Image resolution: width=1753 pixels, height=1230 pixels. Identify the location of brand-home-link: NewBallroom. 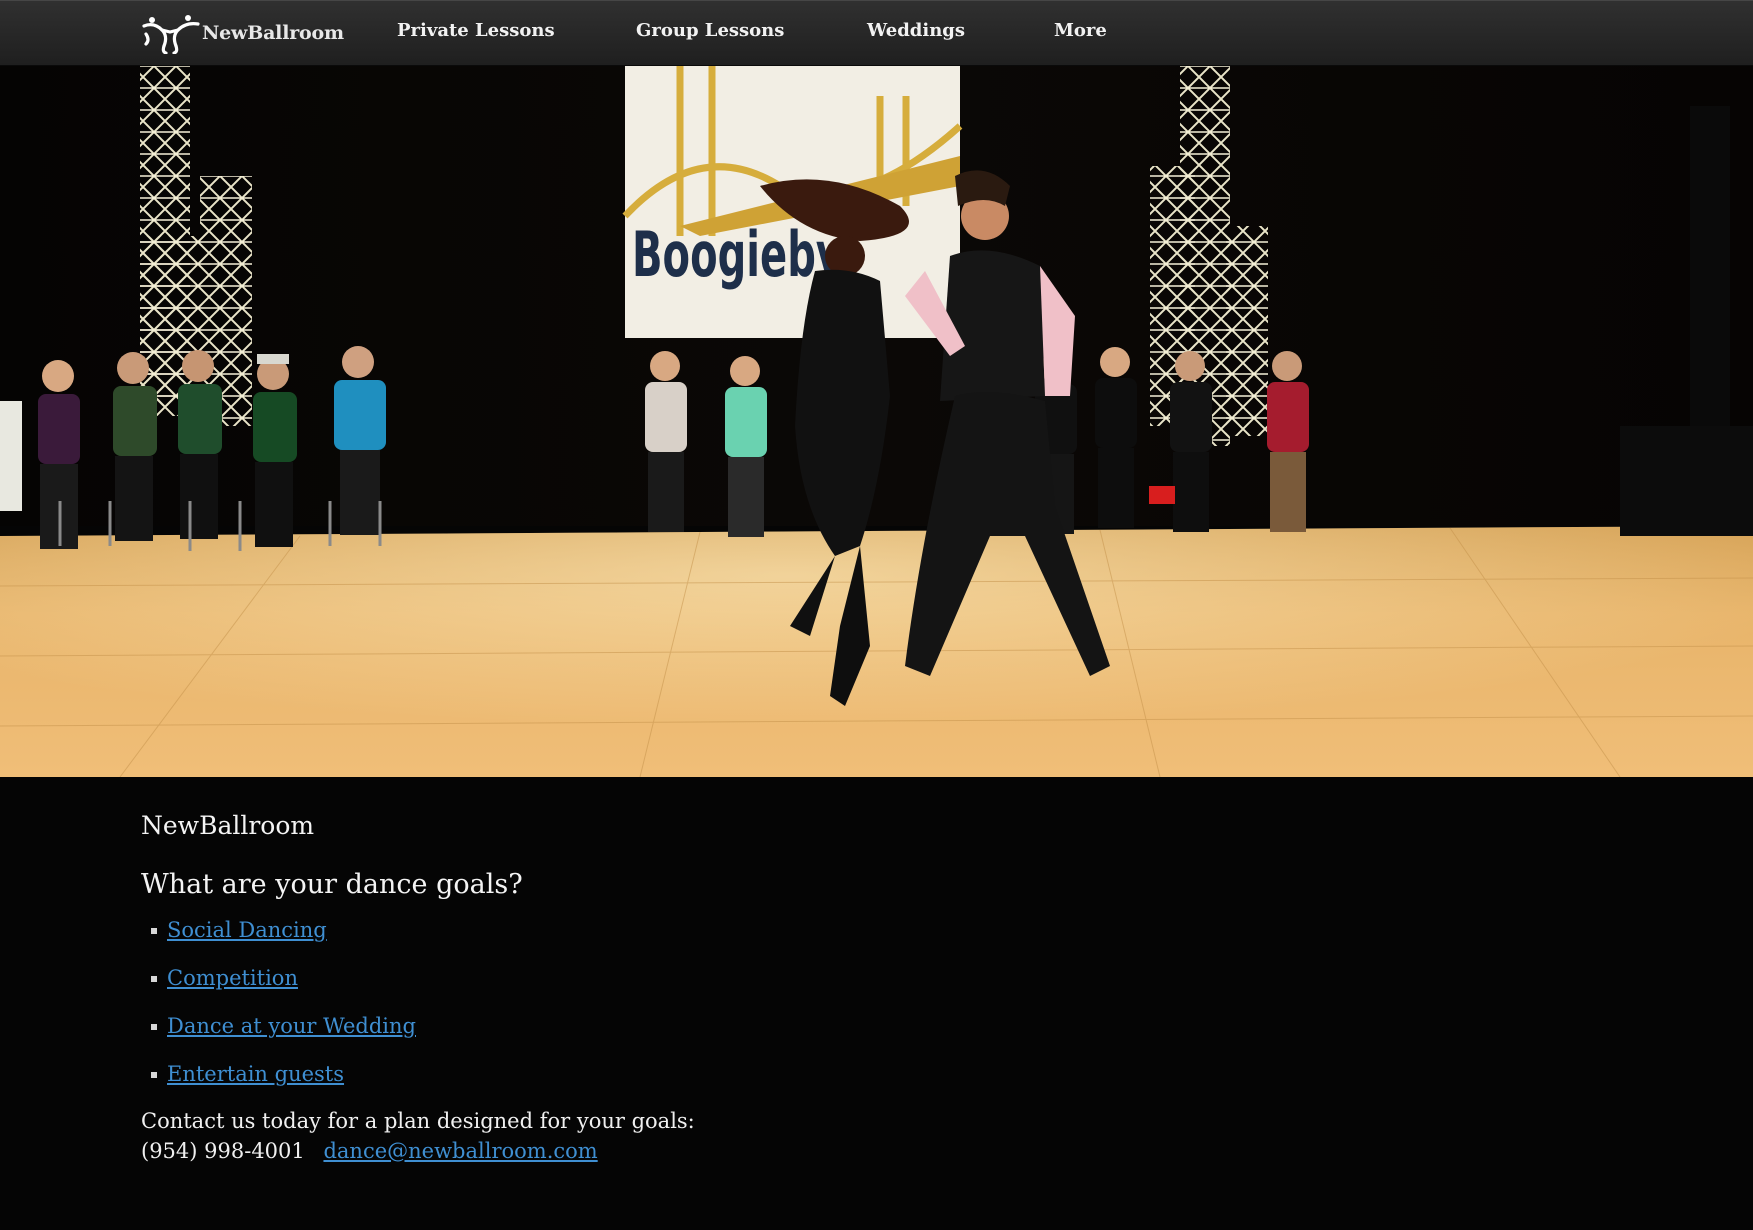
(242, 33).